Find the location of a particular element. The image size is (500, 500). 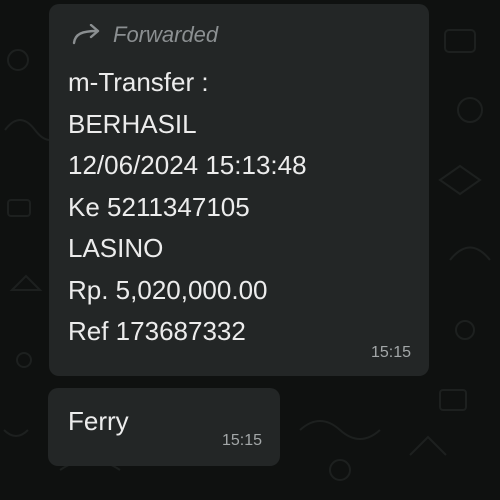

message-line: LASINO is located at coordinates (116, 248).